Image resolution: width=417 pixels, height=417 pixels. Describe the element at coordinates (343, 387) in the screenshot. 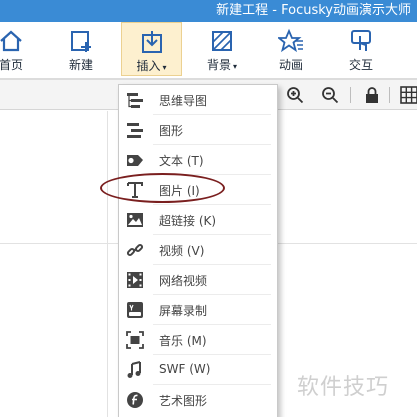

I see `watermark: 软件技巧` at that location.